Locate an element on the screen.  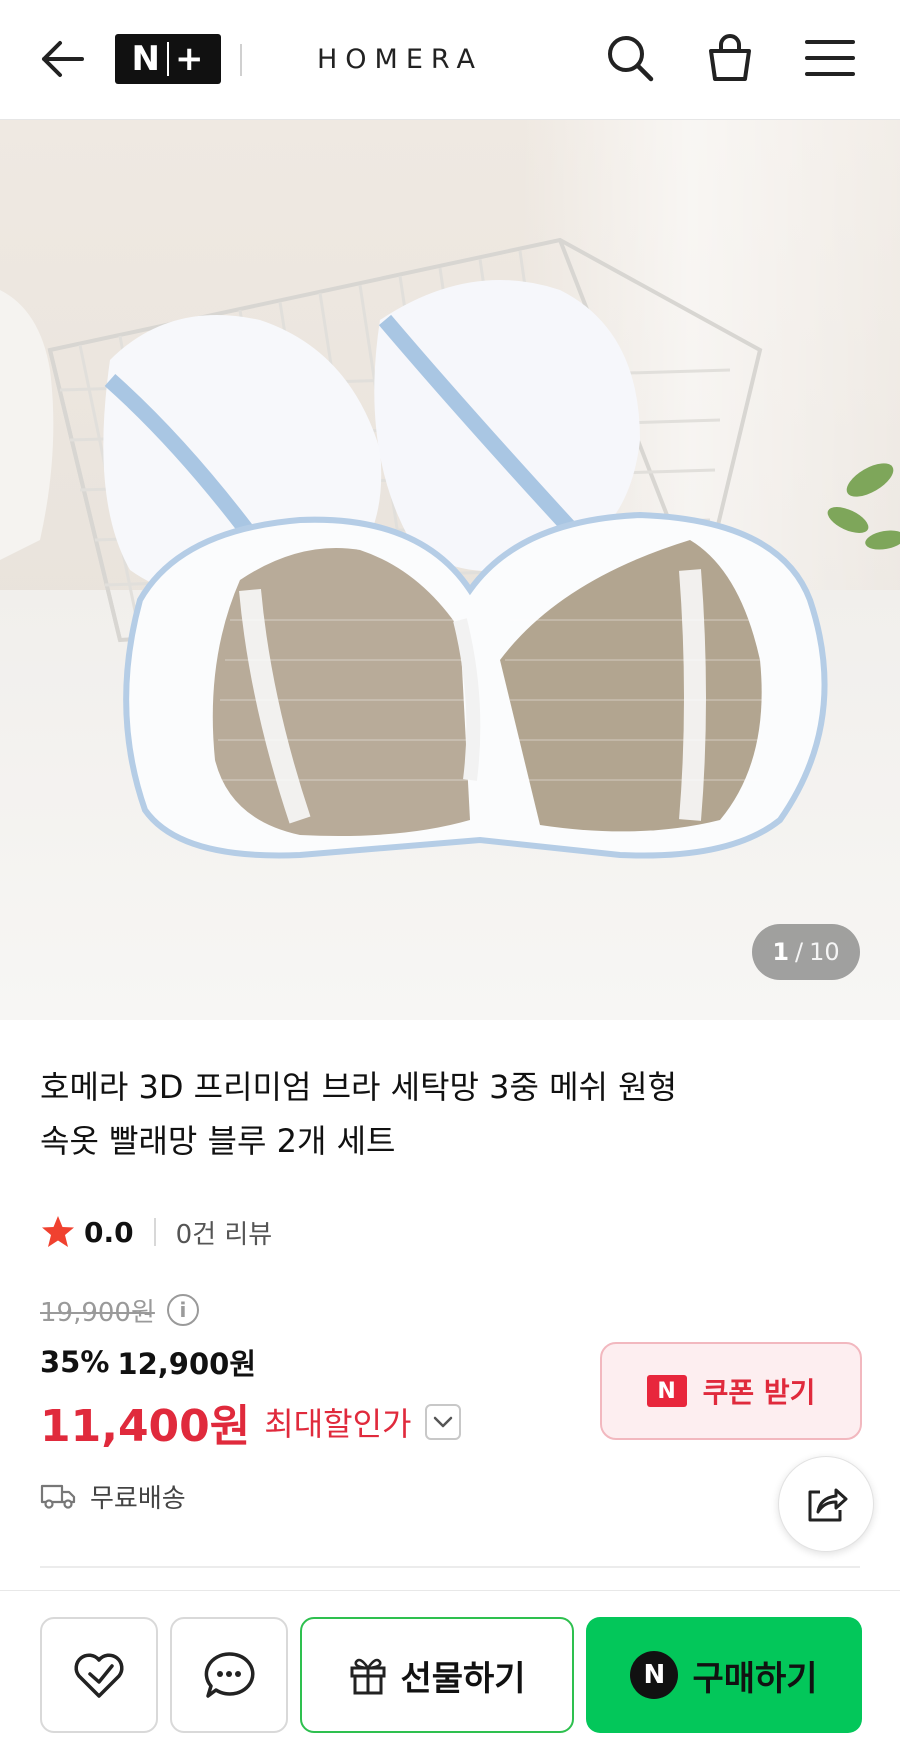
max-discount-toggle is located at coordinates (443, 1422).